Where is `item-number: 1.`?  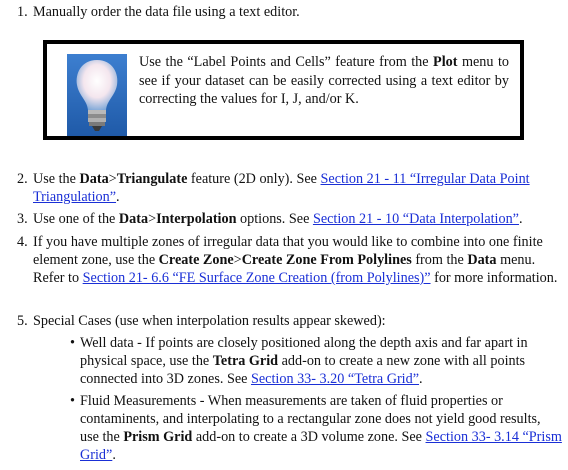
item-number: 1. is located at coordinates (22, 12).